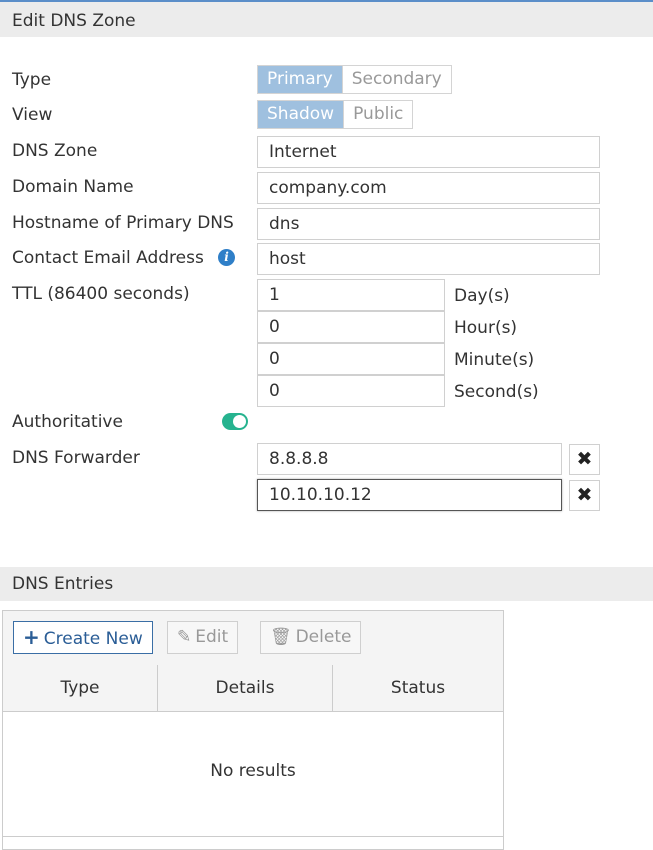 This screenshot has width=653, height=850. What do you see at coordinates (239, 421) in the screenshot?
I see `toggle-knob` at bounding box center [239, 421].